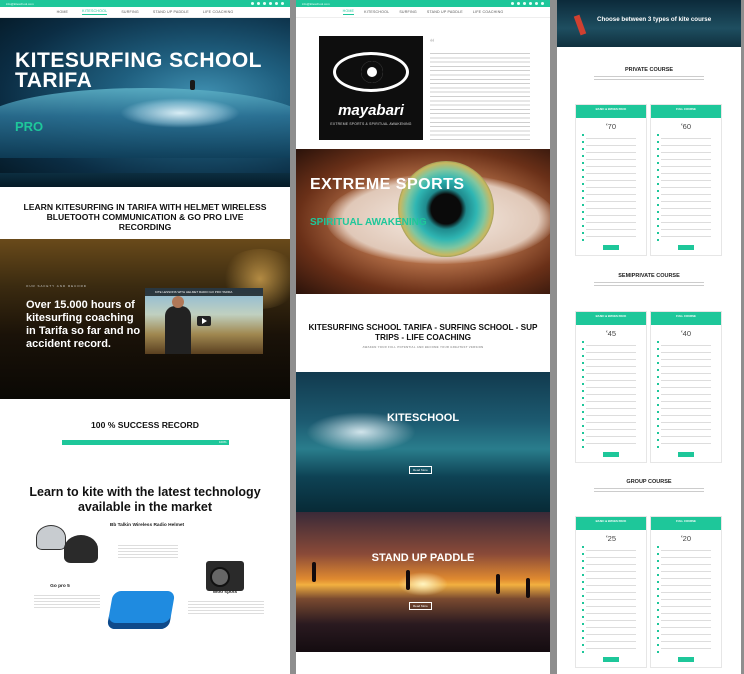 Image resolution: width=744 pixels, height=674 pixels. What do you see at coordinates (649, 23) in the screenshot?
I see `courses-hero: Choose between 3 types of kite course` at bounding box center [649, 23].